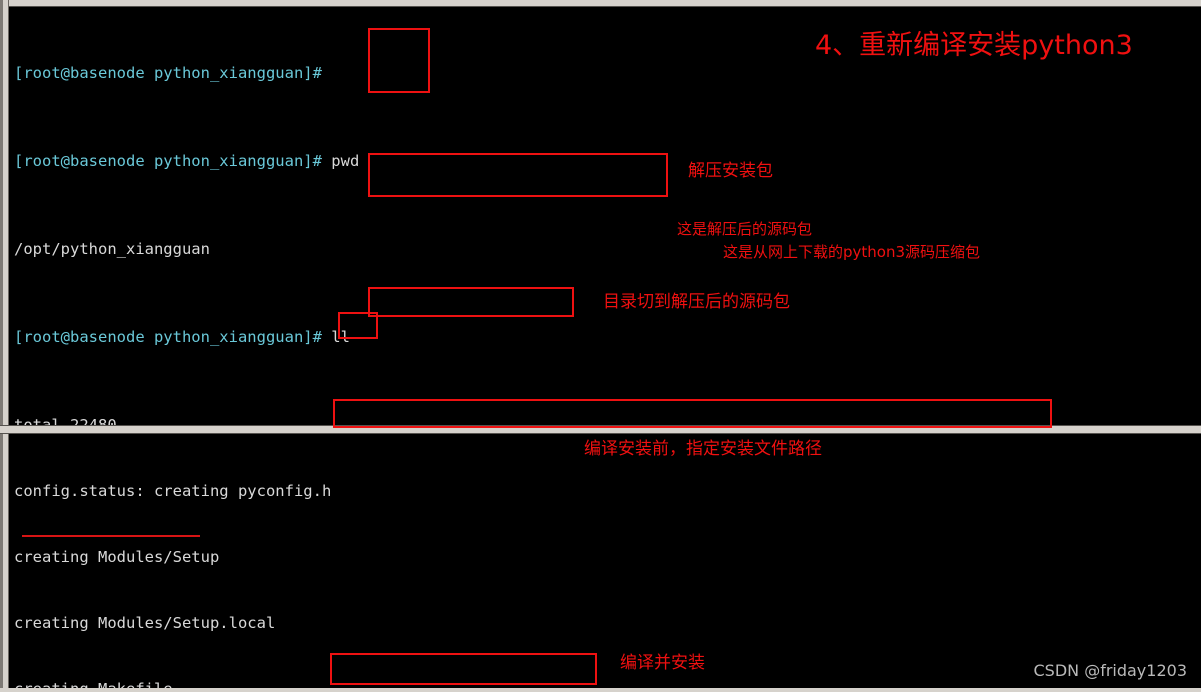 The image size is (1201, 692). What do you see at coordinates (600, 690) in the screenshot?
I see `window-bottom-strip` at bounding box center [600, 690].